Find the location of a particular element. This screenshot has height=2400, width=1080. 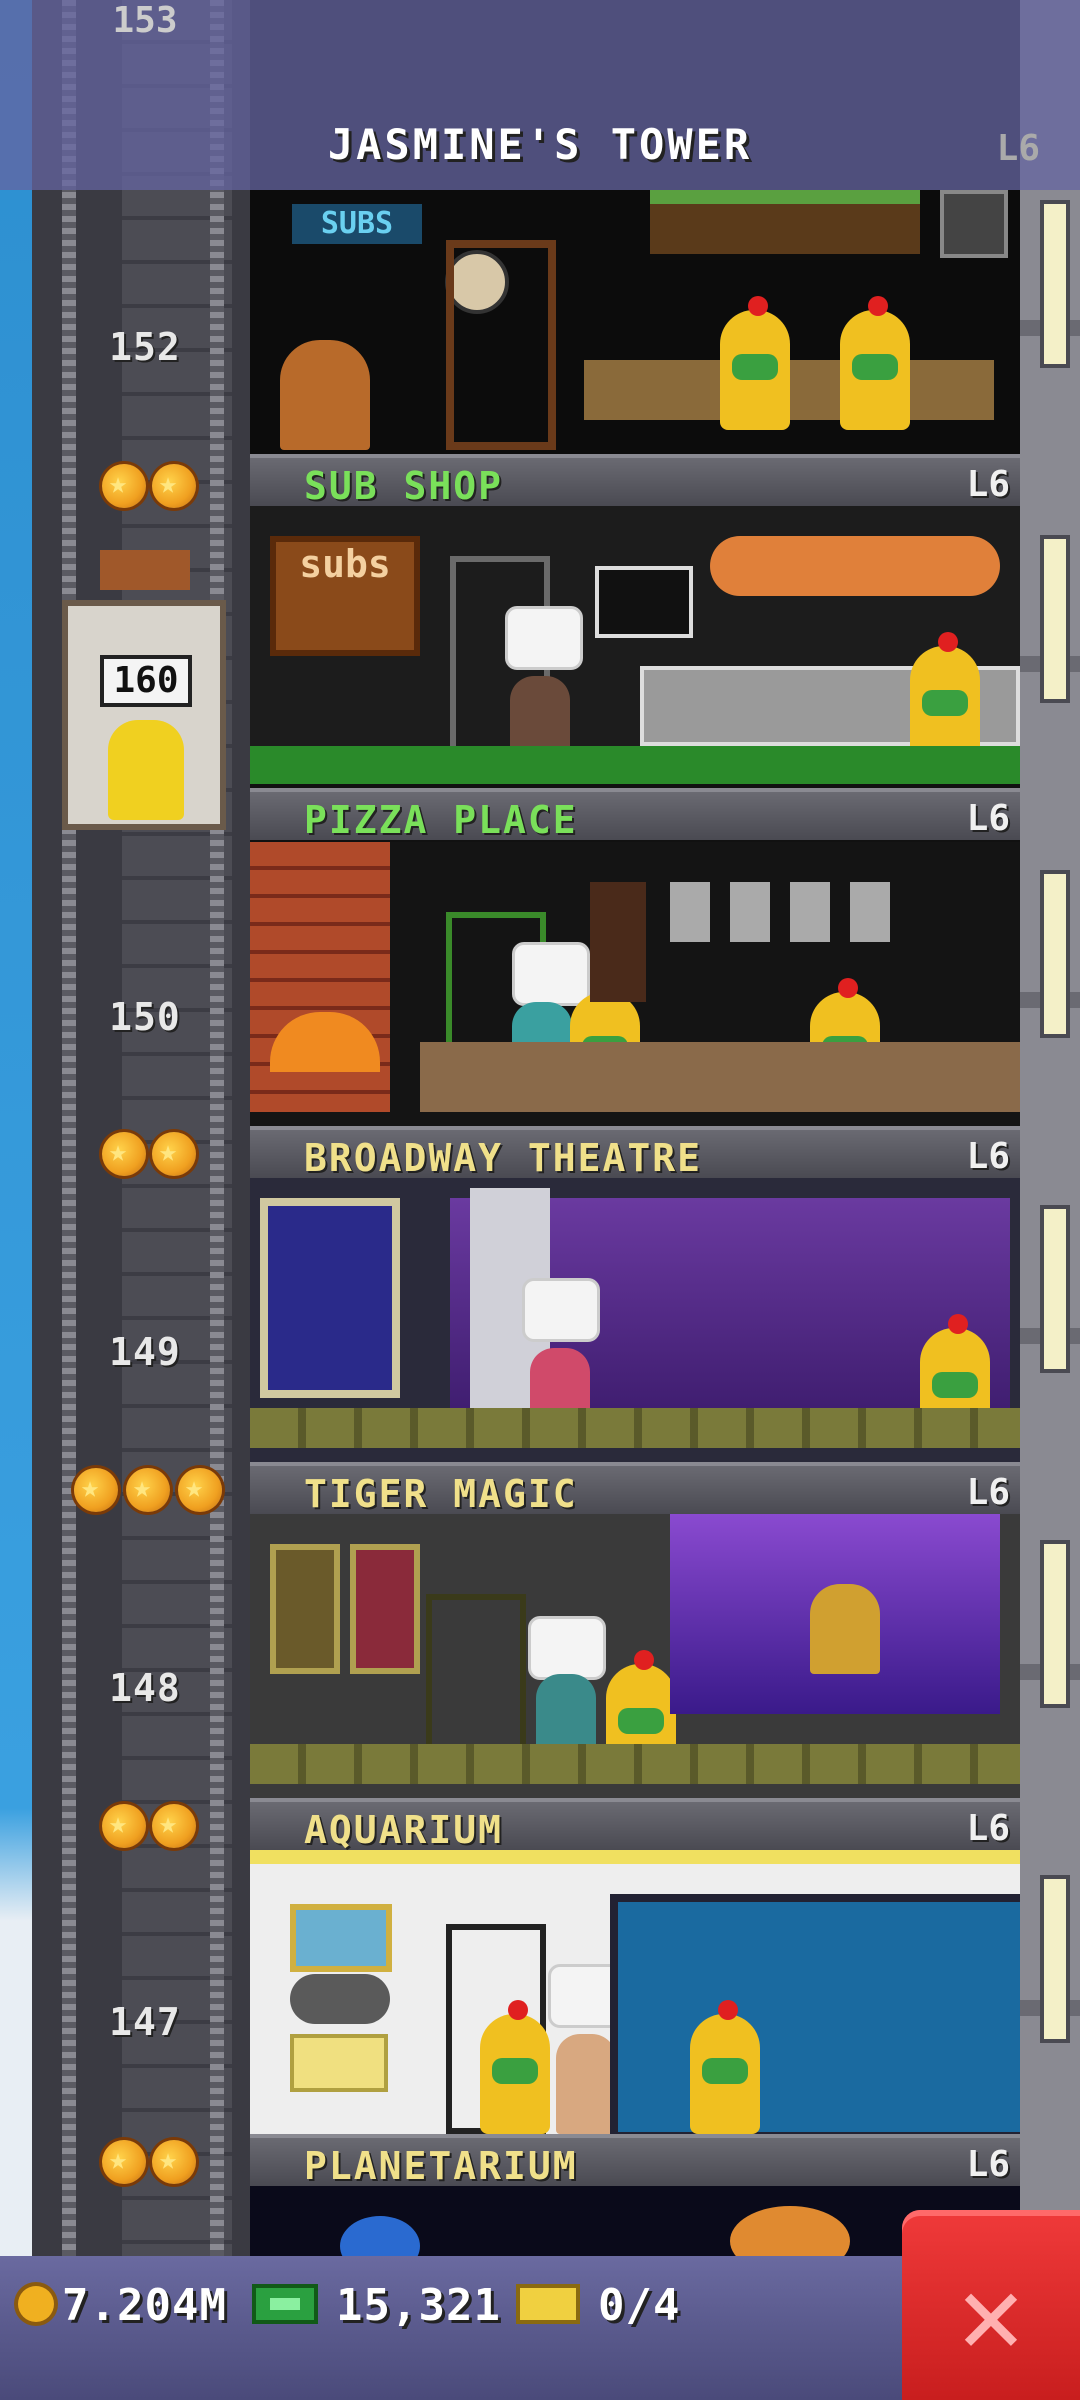

elevator-display: 160 is located at coordinates (146, 681).